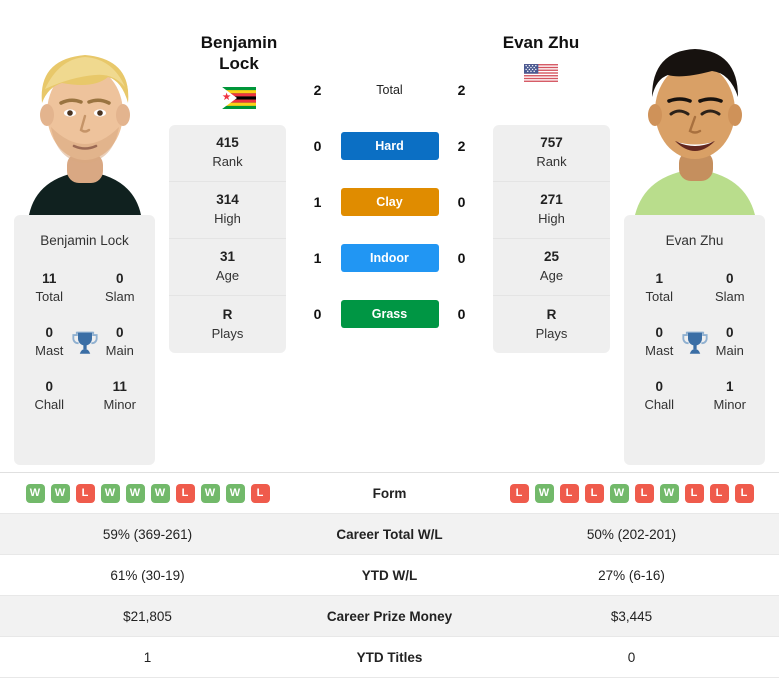 The height and width of the screenshot is (699, 779). Describe the element at coordinates (389, 493) in the screenshot. I see `table-row: W W L W W W L W W L Form L W L L W L W L L L` at that location.